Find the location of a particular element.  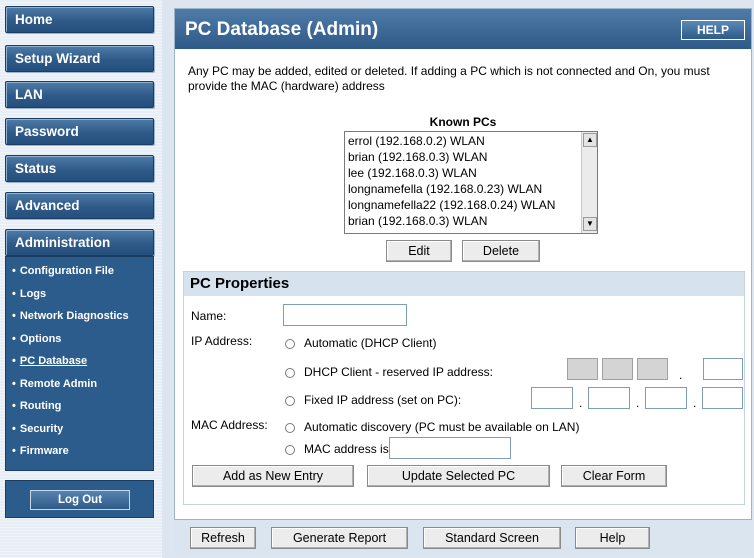

submenu-pc-database: • PC Database is located at coordinates (49, 361).